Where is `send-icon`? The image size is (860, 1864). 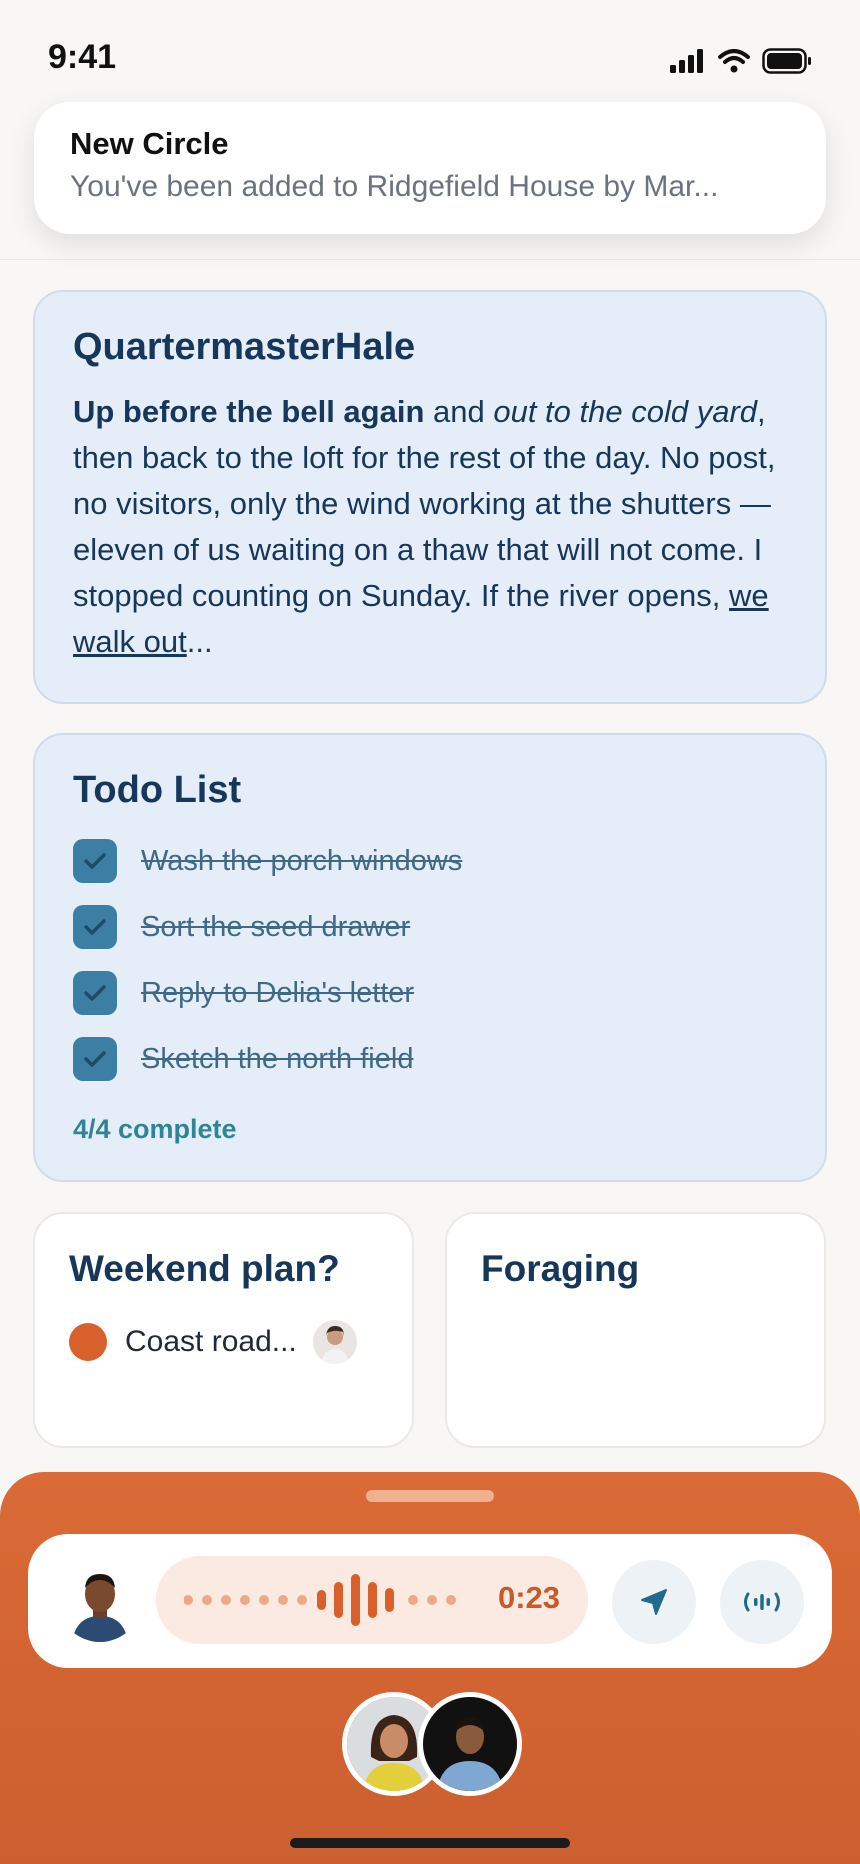 send-icon is located at coordinates (654, 1602).